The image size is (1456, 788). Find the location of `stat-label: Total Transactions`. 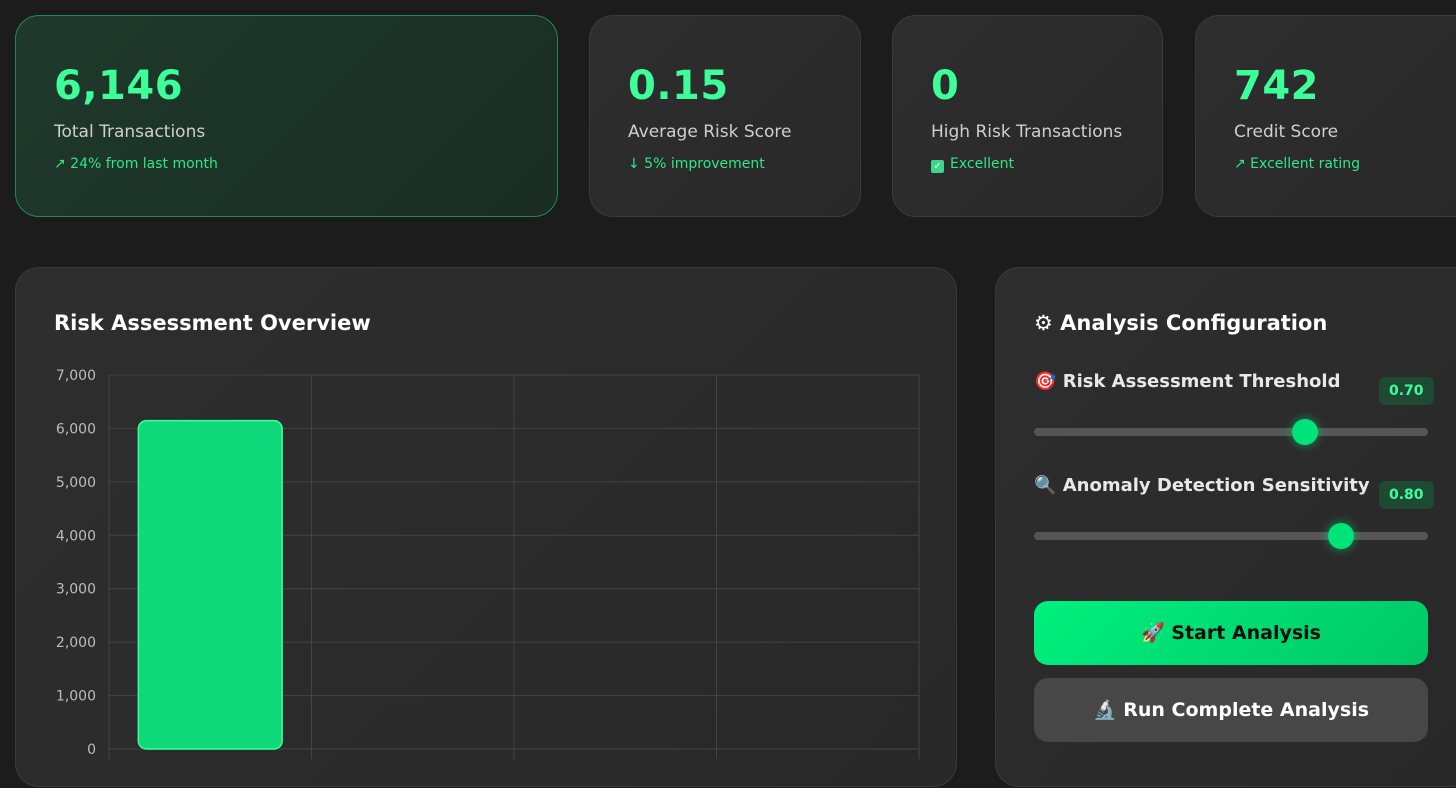

stat-label: Total Transactions is located at coordinates (130, 132).